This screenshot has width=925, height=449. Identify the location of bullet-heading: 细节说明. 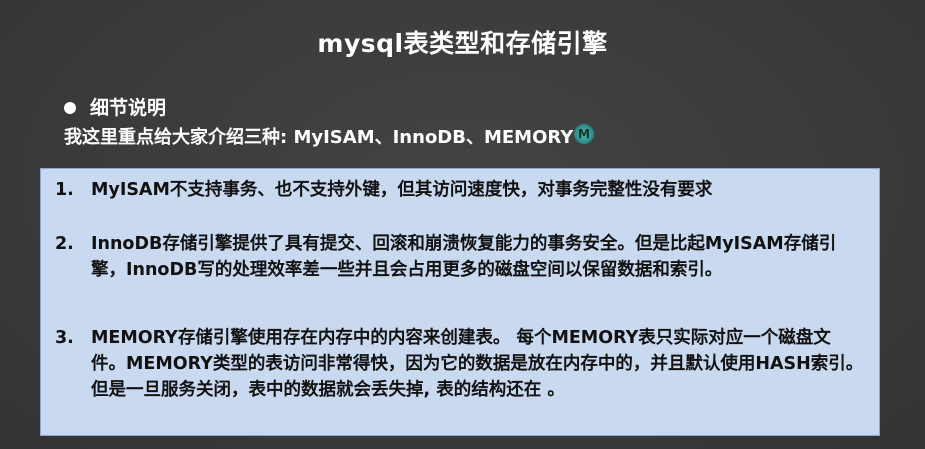
(128, 108).